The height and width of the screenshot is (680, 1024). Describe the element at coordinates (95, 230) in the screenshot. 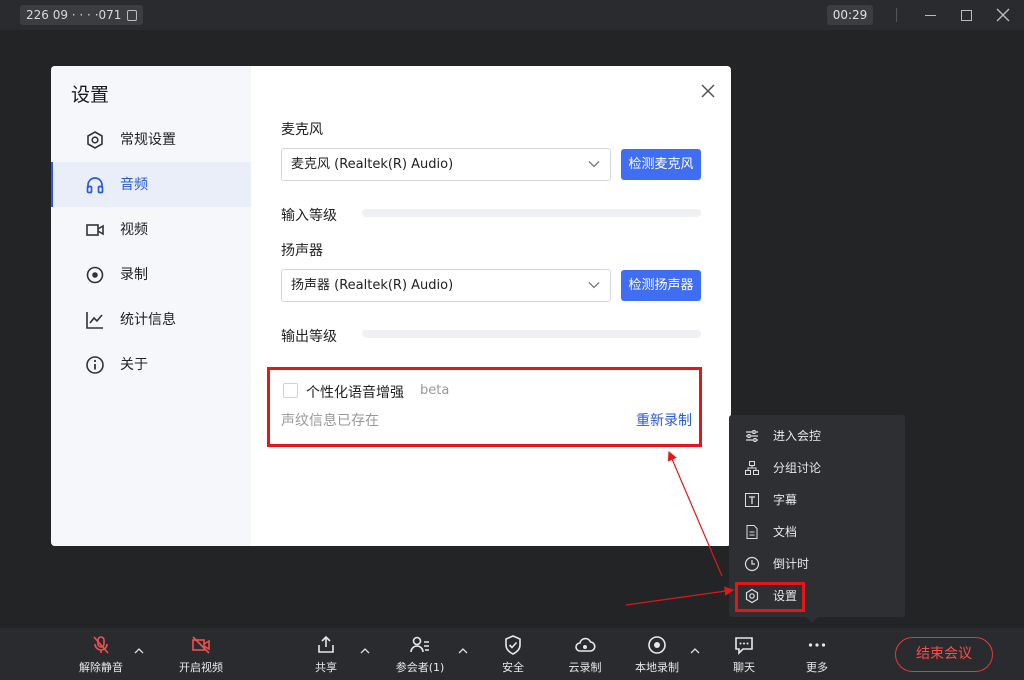

I see `video-camera-icon` at that location.